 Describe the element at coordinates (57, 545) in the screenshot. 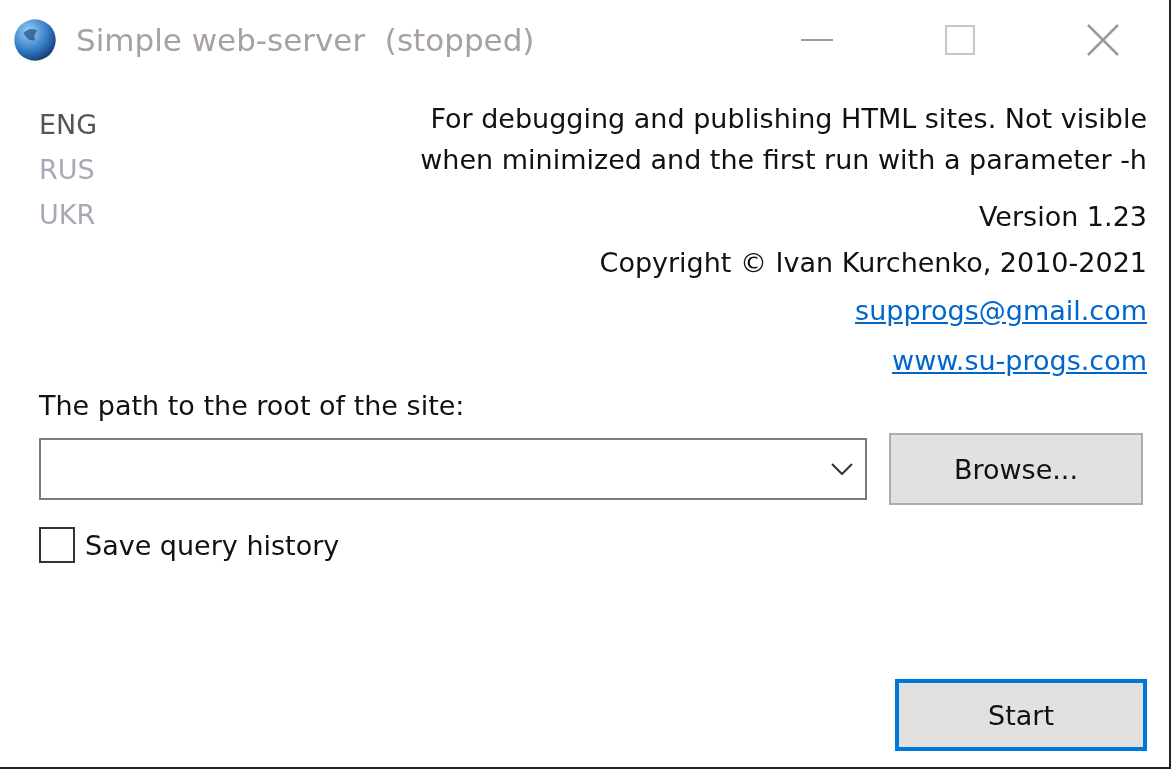

I see `checkbox` at that location.